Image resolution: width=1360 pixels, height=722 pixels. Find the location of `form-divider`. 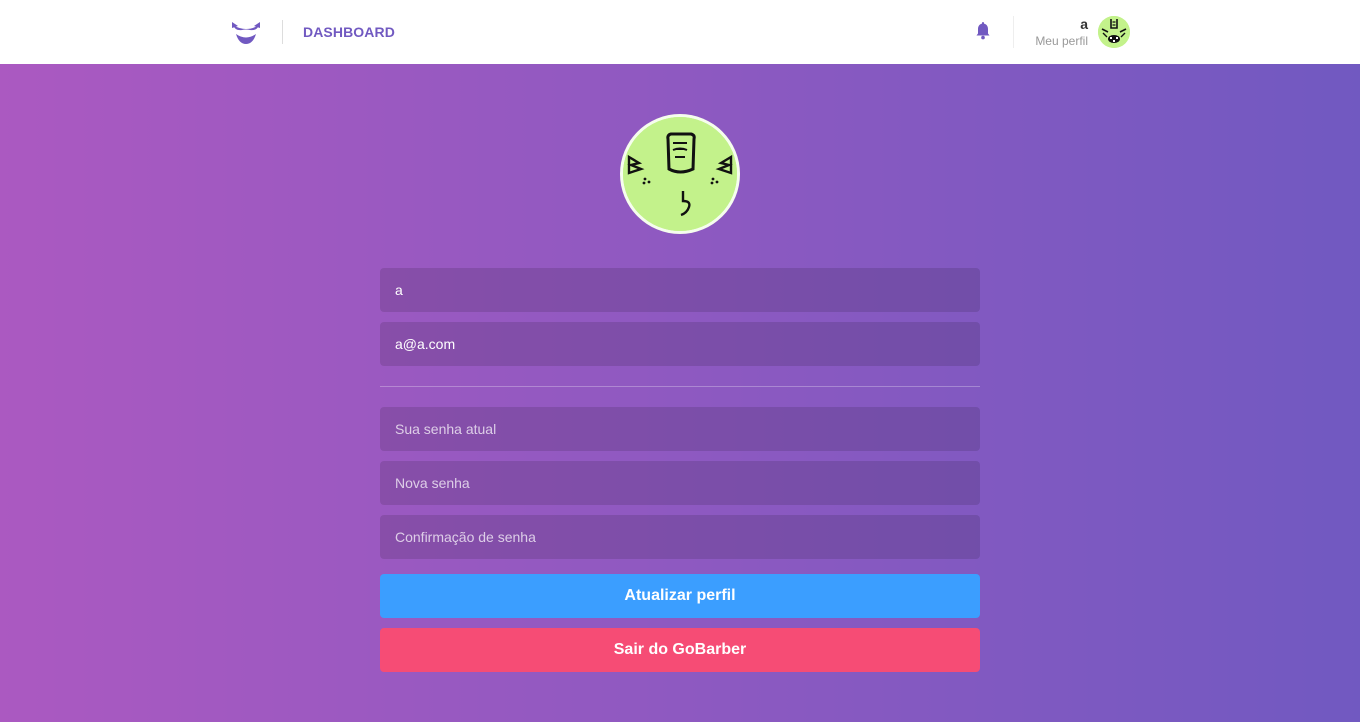

form-divider is located at coordinates (680, 386).